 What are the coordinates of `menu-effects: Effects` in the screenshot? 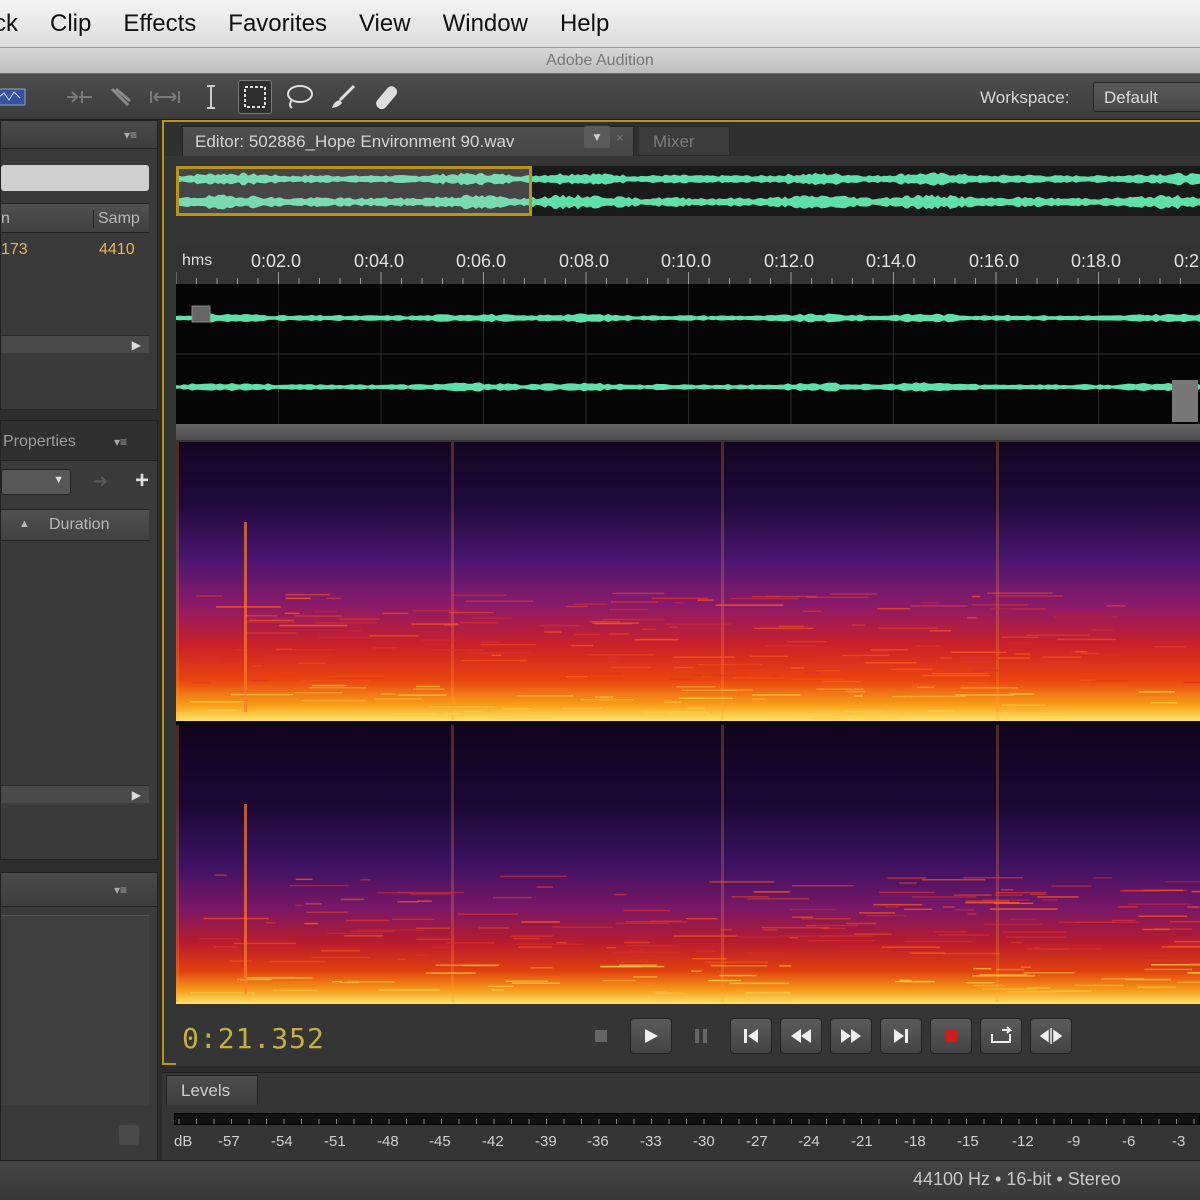 It's located at (159, 24).